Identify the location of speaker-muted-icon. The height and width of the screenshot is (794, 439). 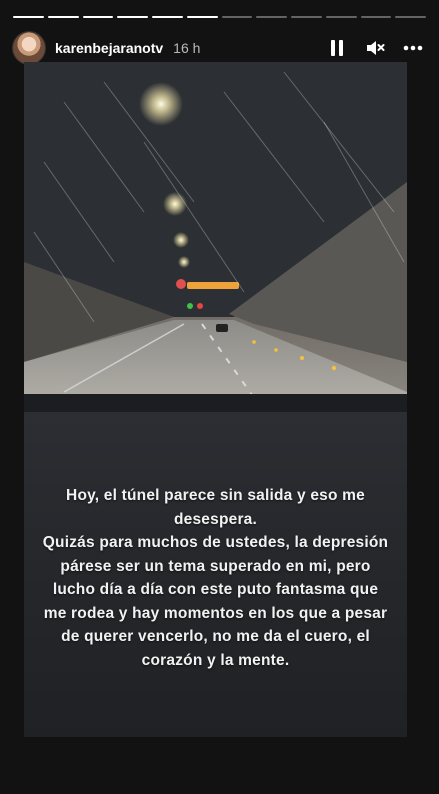
(375, 48).